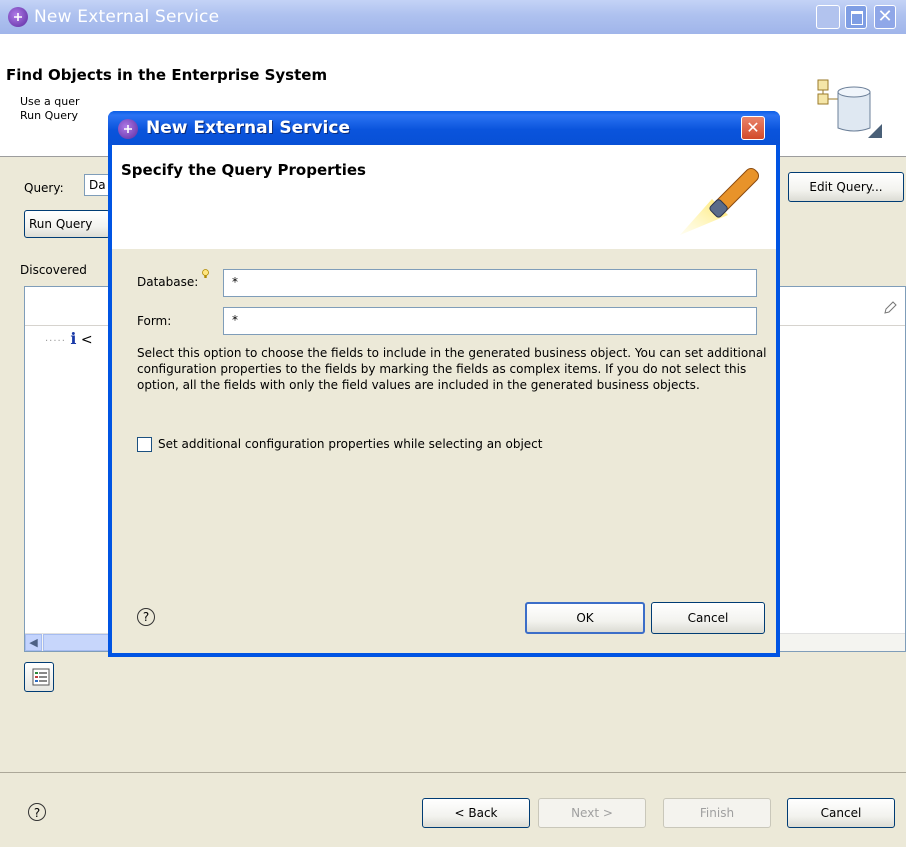 The image size is (906, 847). What do you see at coordinates (453, 772) in the screenshot?
I see `footer-divider` at bounding box center [453, 772].